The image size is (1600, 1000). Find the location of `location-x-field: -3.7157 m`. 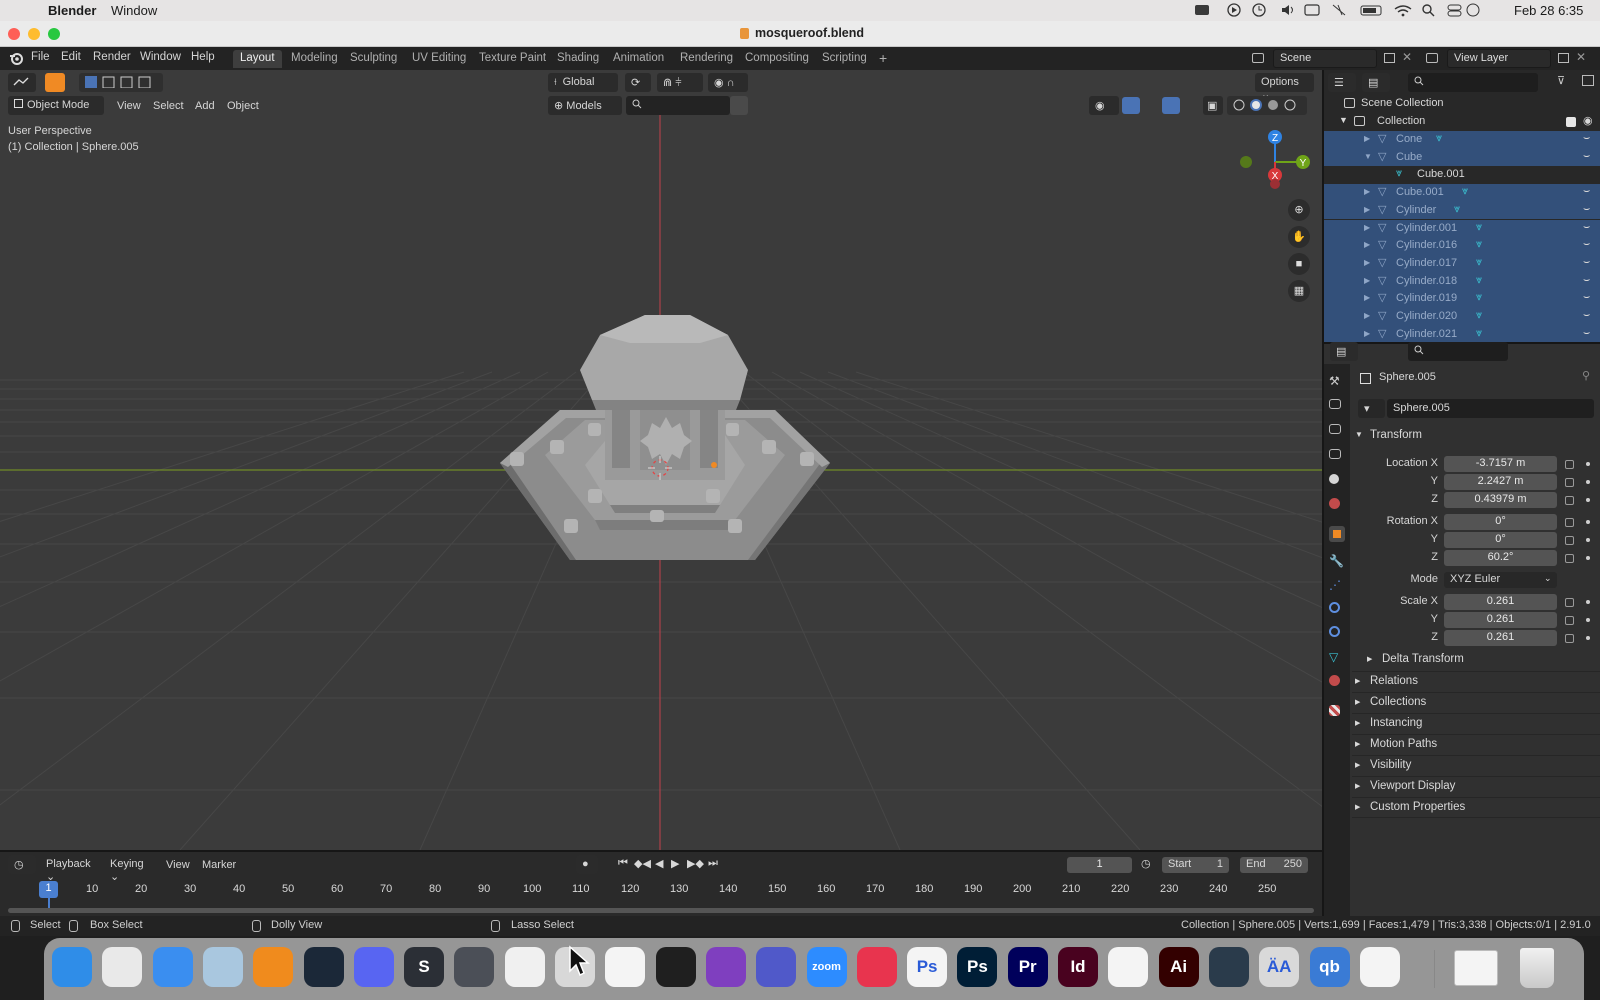

location-x-field: -3.7157 m is located at coordinates (1500, 464).